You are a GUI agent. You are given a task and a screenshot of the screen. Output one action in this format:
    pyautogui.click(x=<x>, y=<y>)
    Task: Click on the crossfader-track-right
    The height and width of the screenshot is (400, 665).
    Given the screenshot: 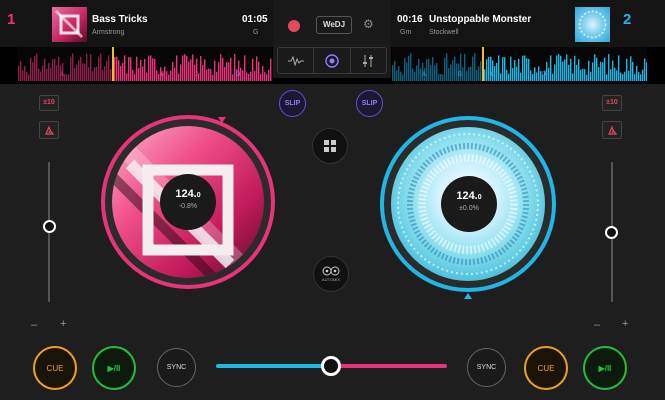 What is the action you would take?
    pyautogui.click(x=389, y=366)
    